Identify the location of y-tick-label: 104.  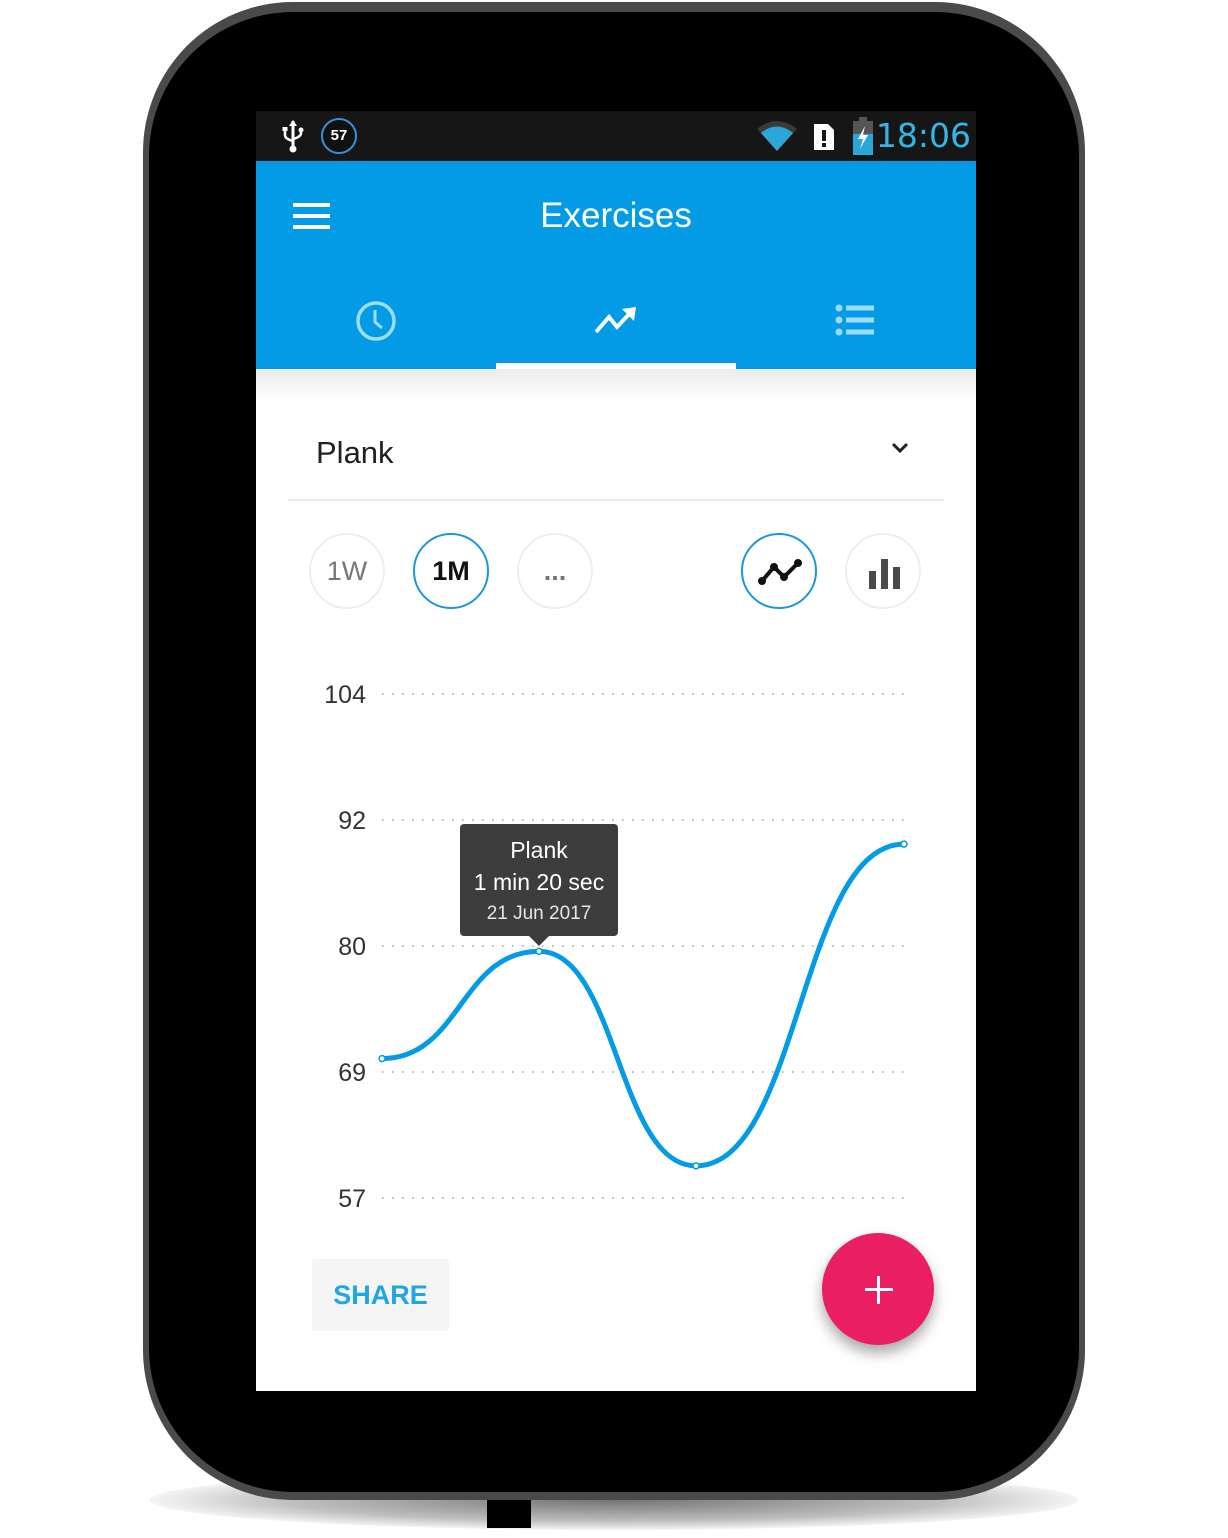
(345, 695).